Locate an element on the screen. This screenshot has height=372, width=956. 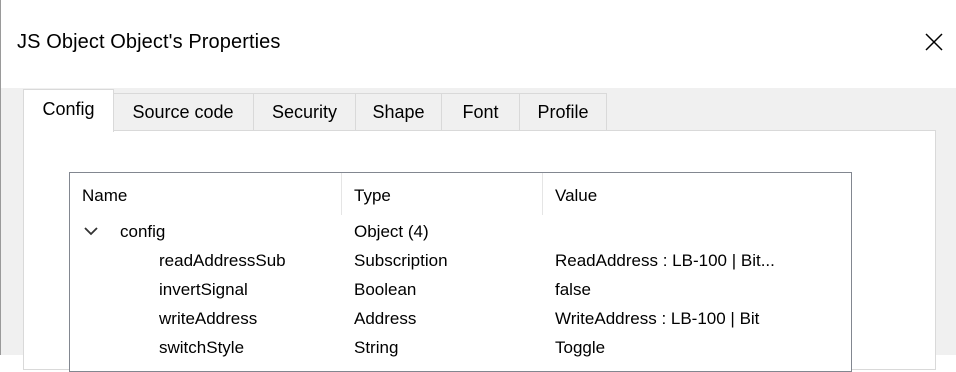
list-header: Name Type Value is located at coordinates (460, 194).